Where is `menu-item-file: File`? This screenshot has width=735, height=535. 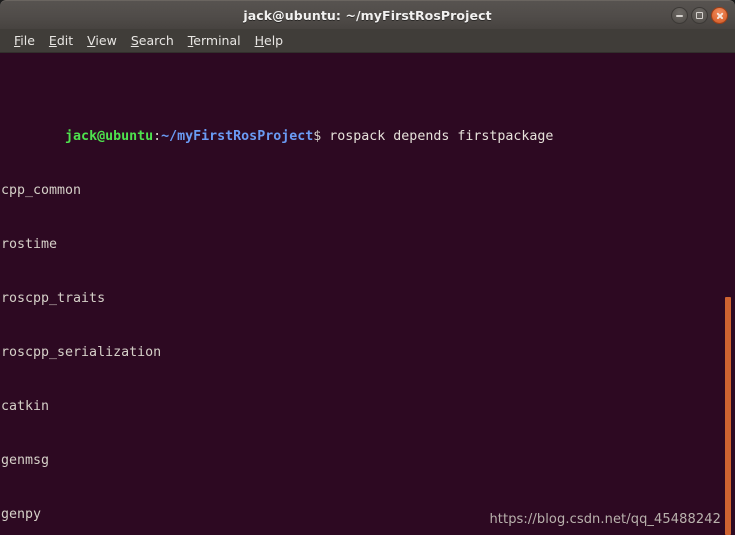
menu-item-file: File is located at coordinates (24, 40).